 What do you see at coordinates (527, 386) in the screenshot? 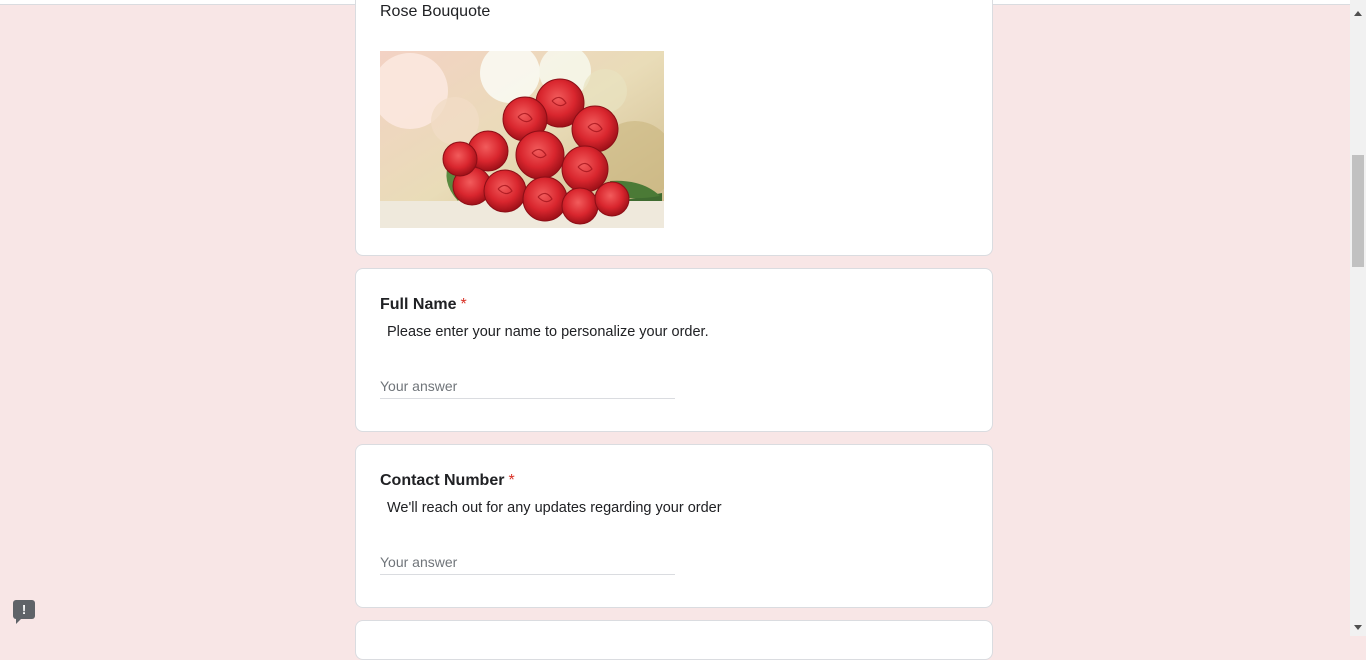
I see `full-name-input` at bounding box center [527, 386].